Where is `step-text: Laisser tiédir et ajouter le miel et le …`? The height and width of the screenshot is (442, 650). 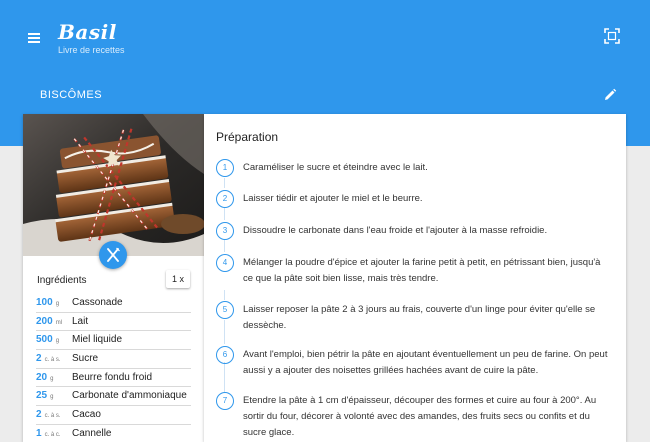
step-text: Laisser tiédir et ajouter le miel et le … is located at coordinates (333, 198).